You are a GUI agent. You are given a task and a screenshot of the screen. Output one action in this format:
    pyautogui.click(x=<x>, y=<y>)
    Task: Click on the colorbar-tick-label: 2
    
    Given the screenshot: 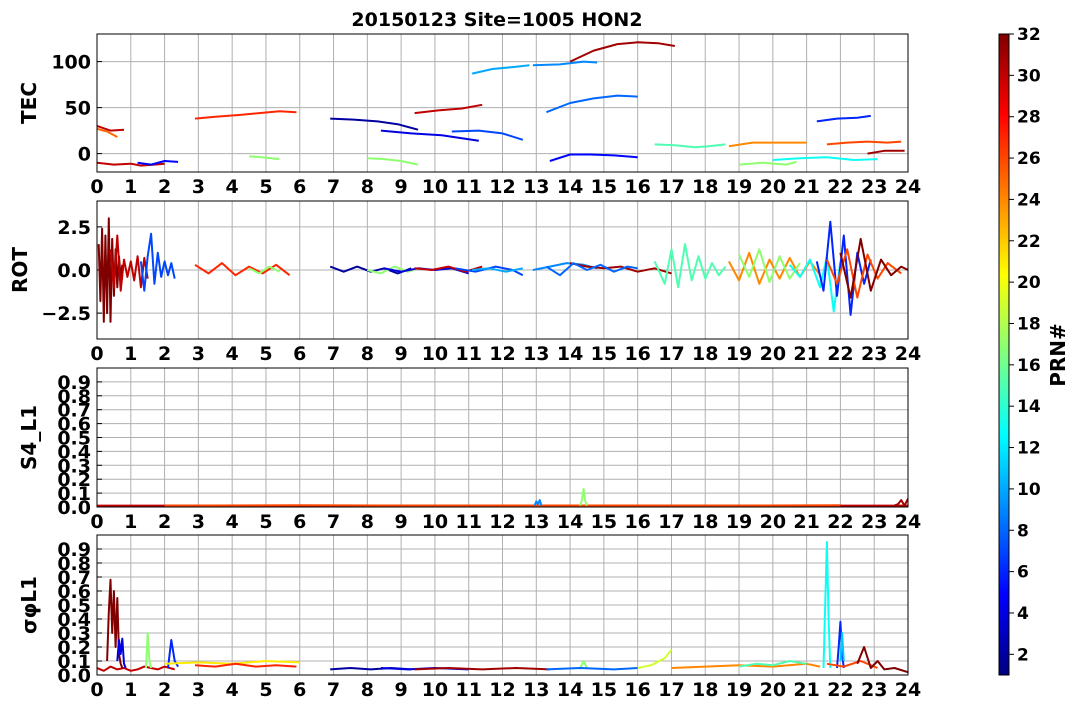 What is the action you would take?
    pyautogui.click(x=1023, y=655)
    